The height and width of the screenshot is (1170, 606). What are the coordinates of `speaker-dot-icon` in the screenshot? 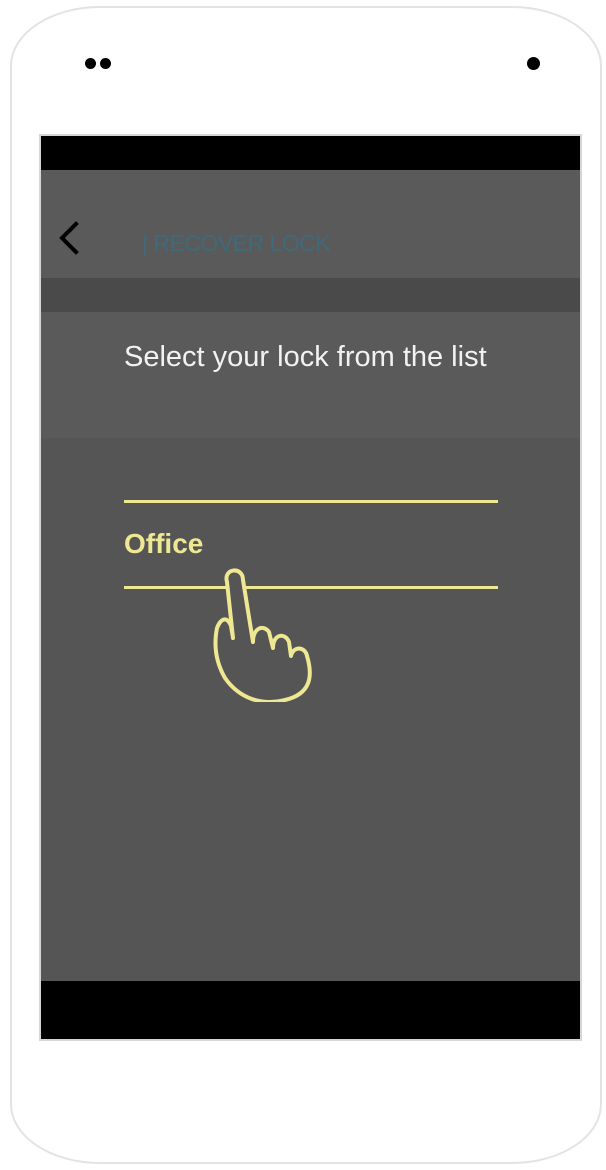 It's located at (533, 63).